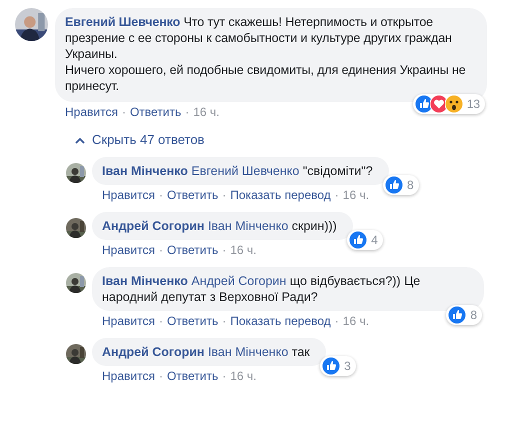  I want to click on comment-text: Іван Мінченко Андрей Согорин що відбувається?)) Це народний депутат з Верховної Ради?, so click(261, 289).